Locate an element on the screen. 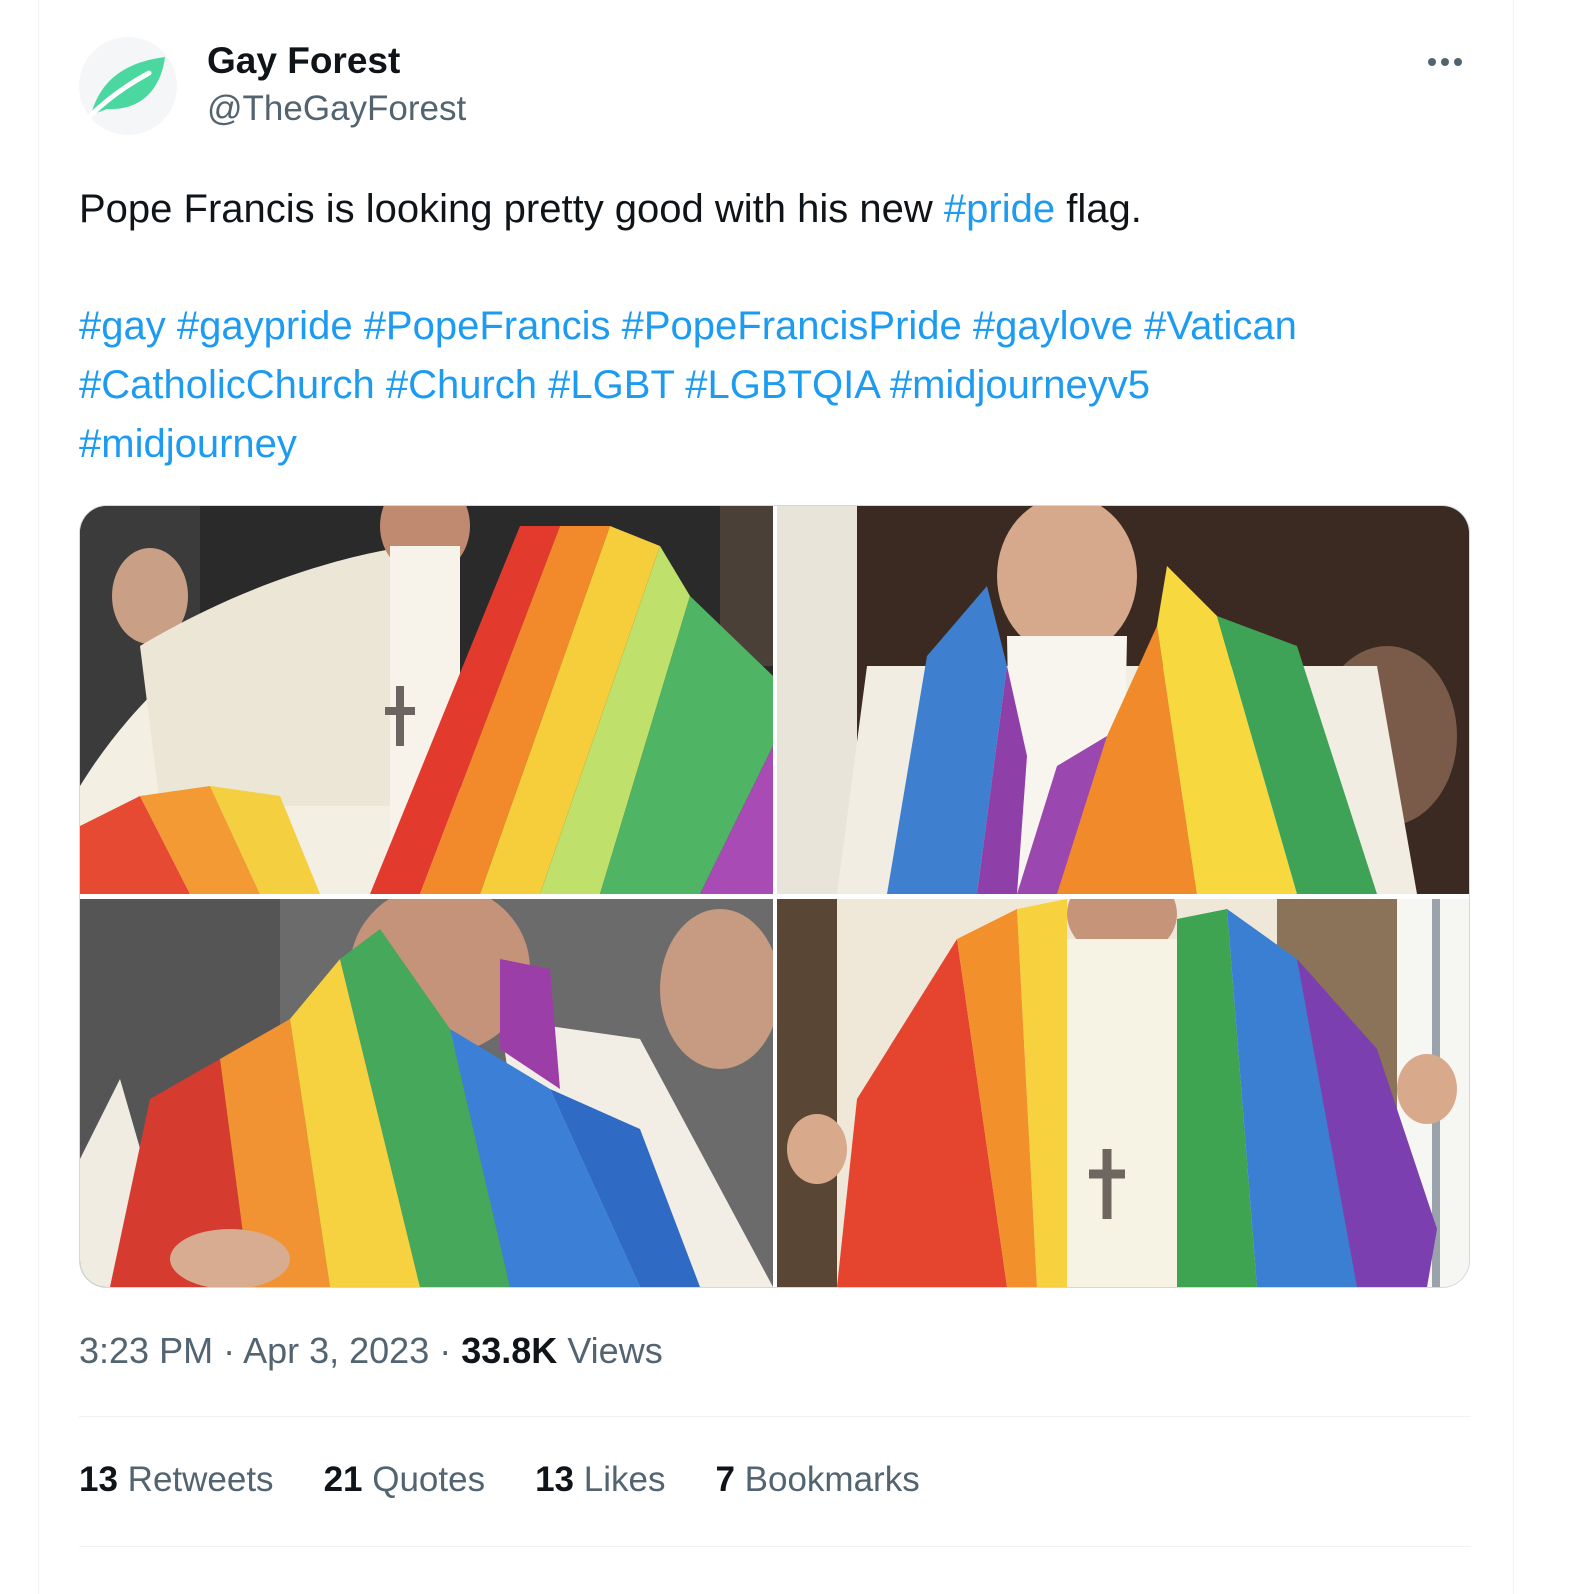  hashtag-link: #Vatican is located at coordinates (1220, 326).